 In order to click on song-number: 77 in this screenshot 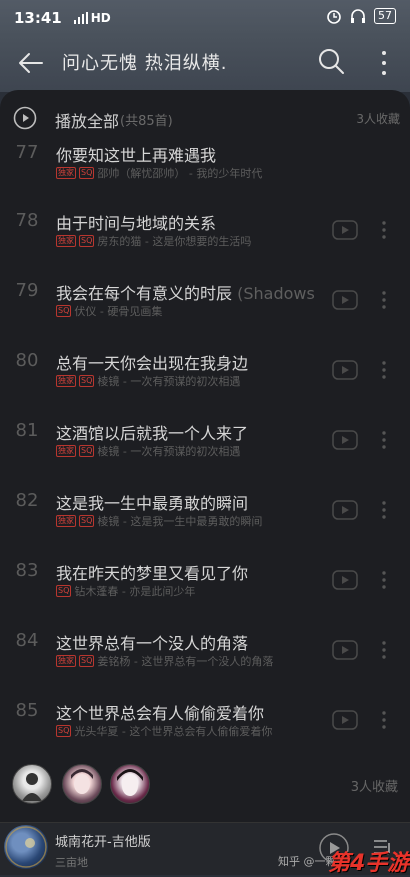, I will do `click(27, 152)`.